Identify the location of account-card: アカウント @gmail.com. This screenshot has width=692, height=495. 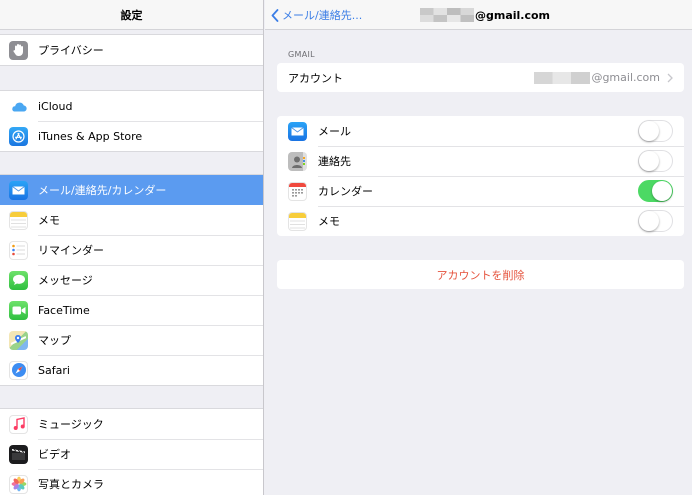
(480, 77).